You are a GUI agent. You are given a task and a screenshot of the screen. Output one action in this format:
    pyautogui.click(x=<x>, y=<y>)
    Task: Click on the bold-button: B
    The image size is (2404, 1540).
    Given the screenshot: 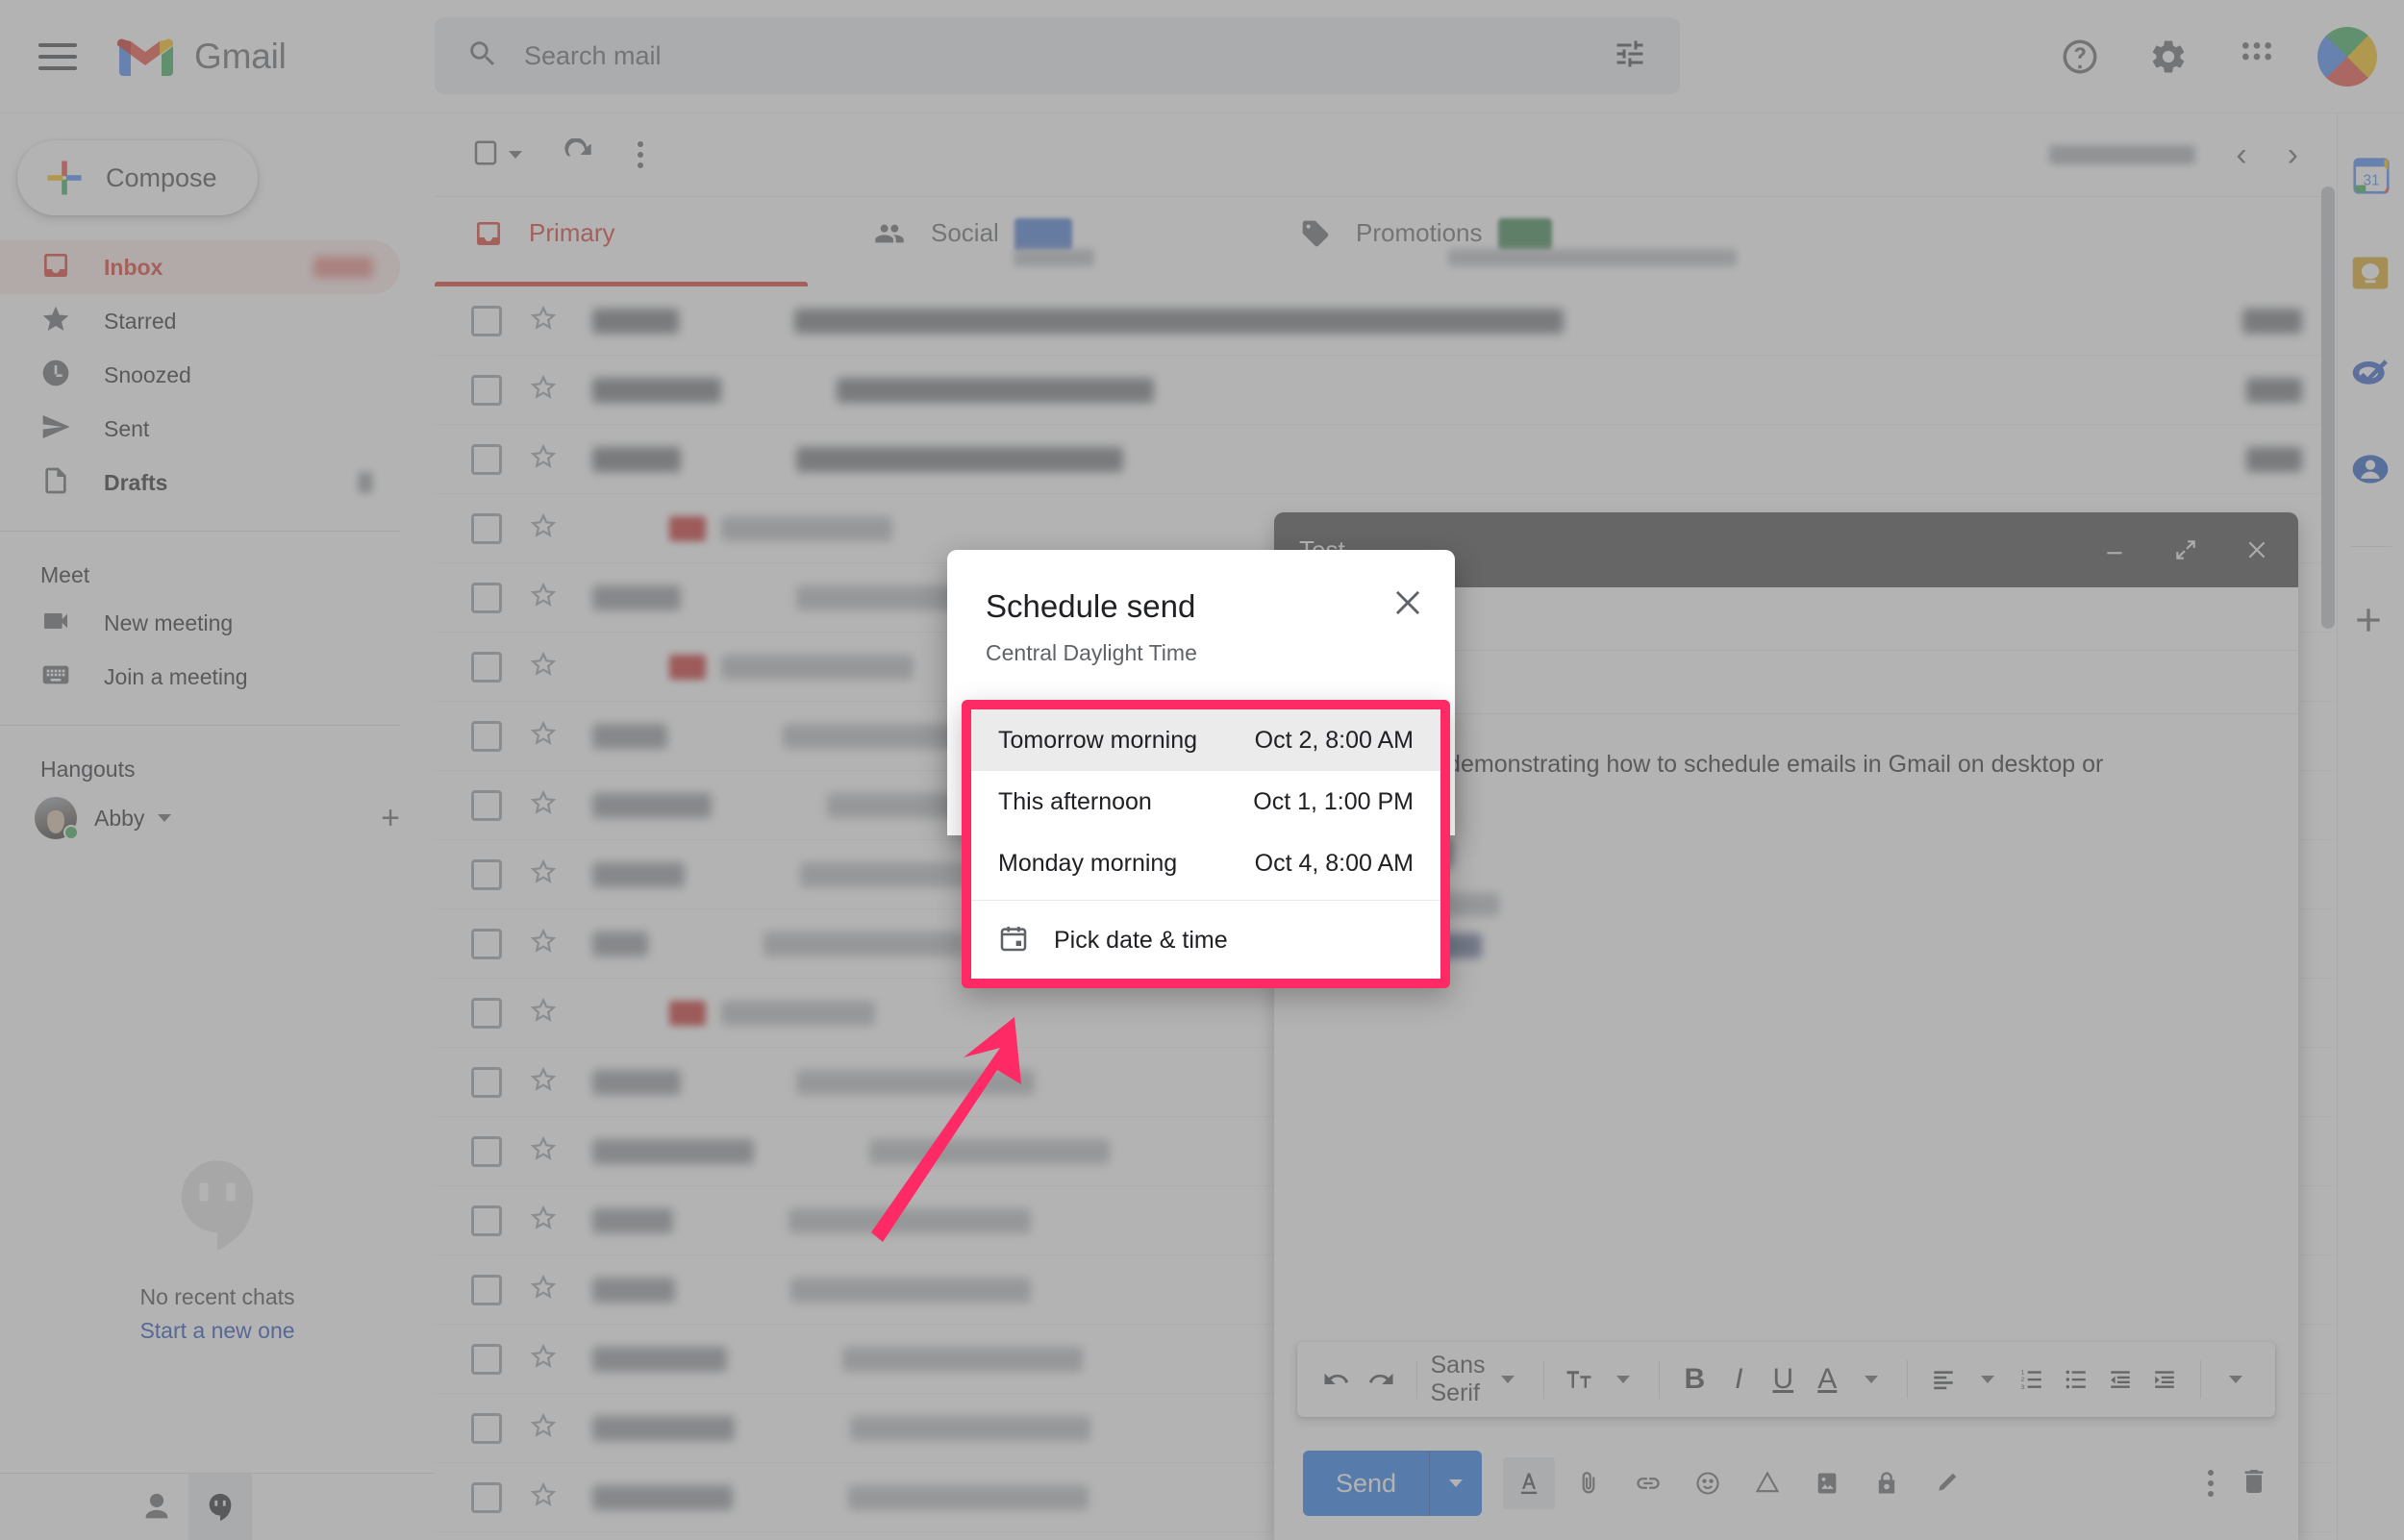 What is the action you would take?
    pyautogui.click(x=1694, y=1379)
    